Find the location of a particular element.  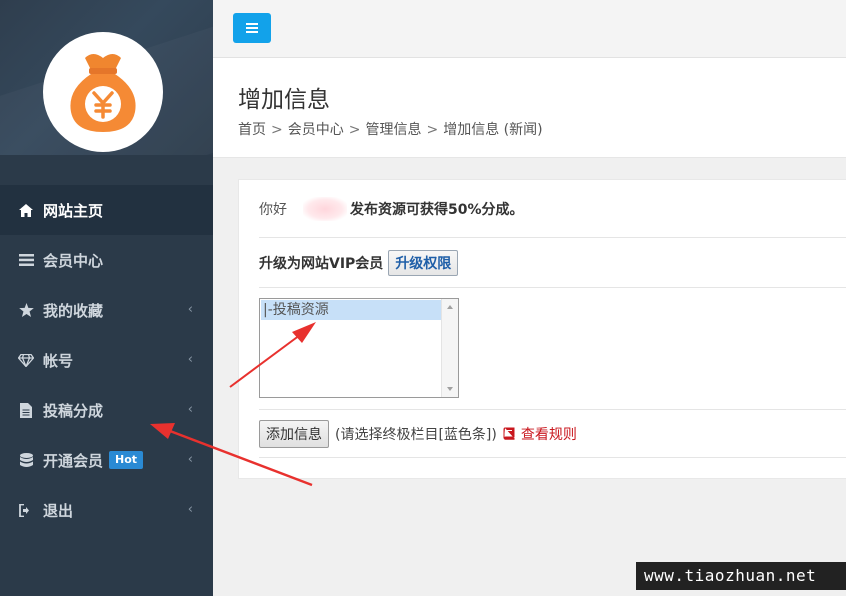

sidebar-toggle-button is located at coordinates (252, 28).